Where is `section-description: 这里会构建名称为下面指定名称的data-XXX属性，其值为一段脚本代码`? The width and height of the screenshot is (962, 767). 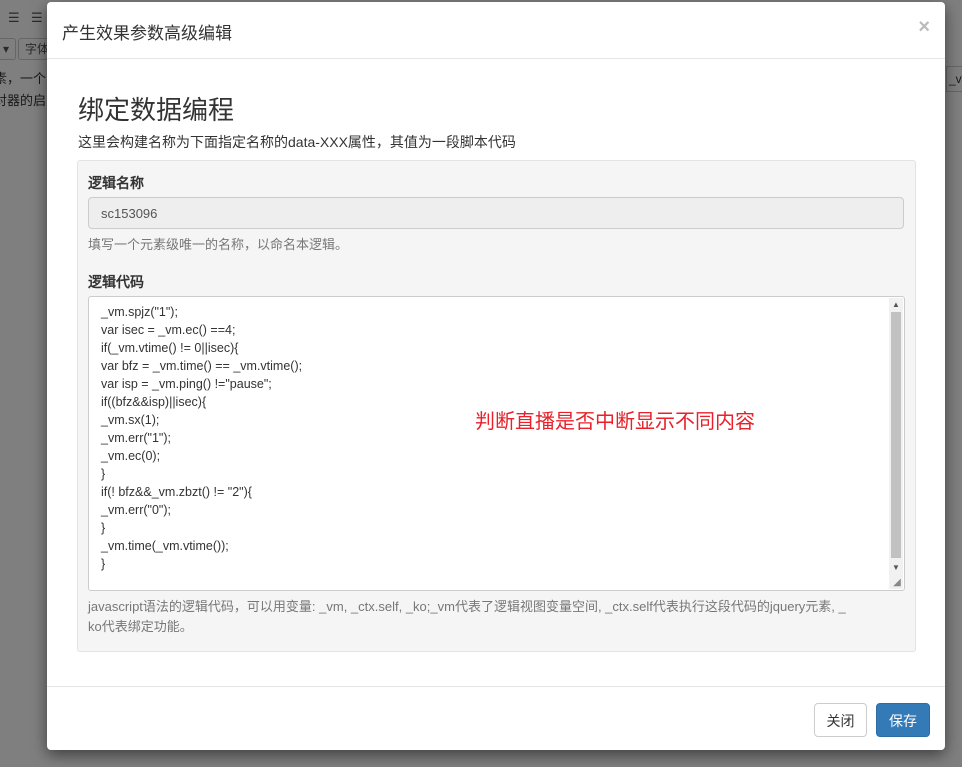 section-description: 这里会构建名称为下面指定名称的data-XXX属性，其值为一段脚本代码 is located at coordinates (297, 142).